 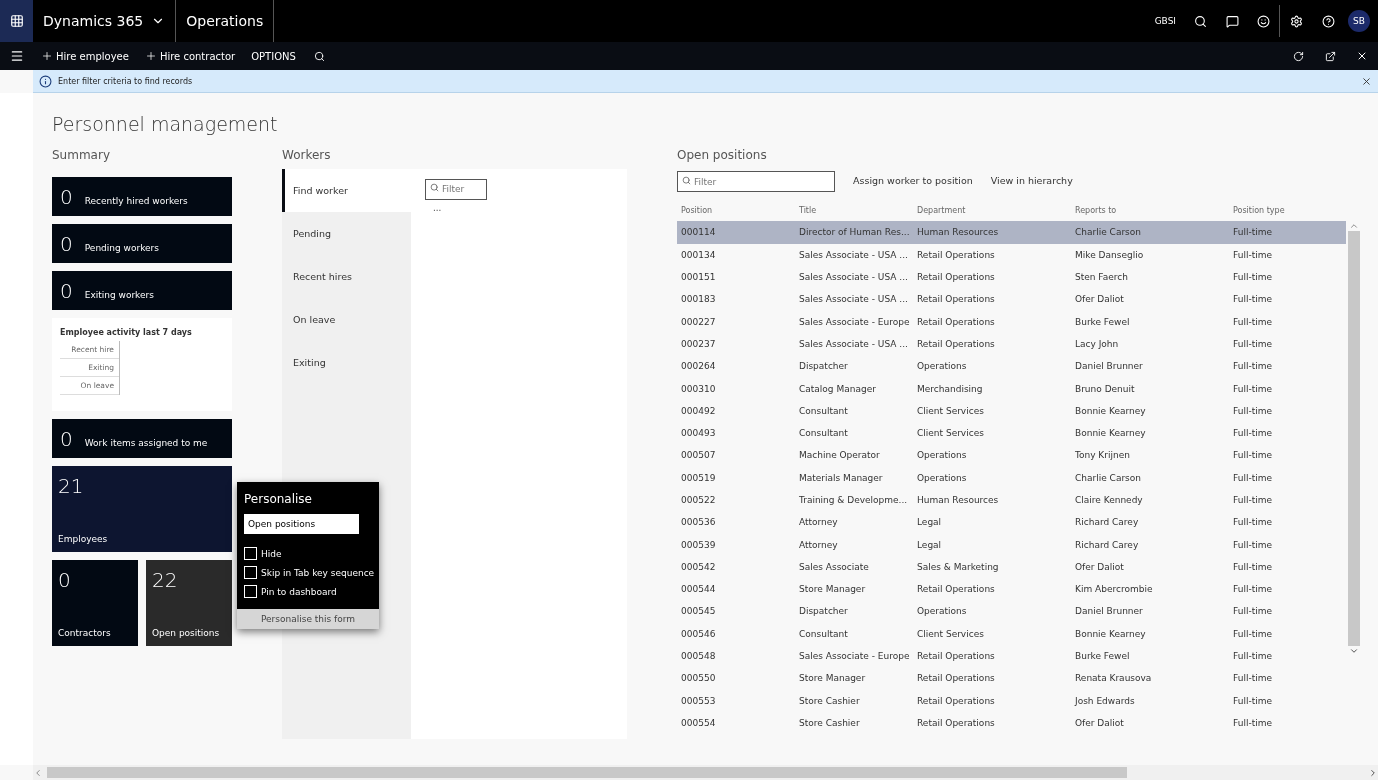 I want to click on worker-tab: Recent hires, so click(x=346, y=276).